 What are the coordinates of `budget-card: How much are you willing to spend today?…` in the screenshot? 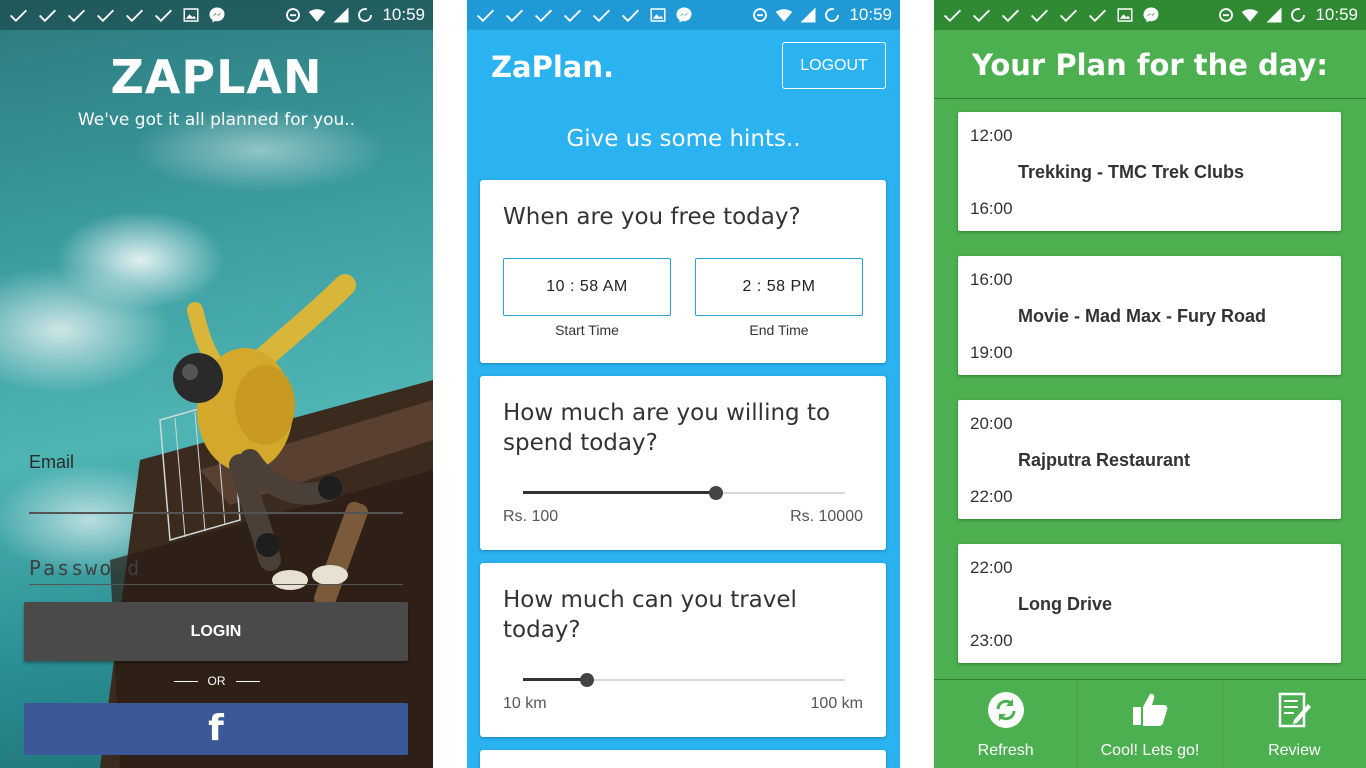 It's located at (683, 463).